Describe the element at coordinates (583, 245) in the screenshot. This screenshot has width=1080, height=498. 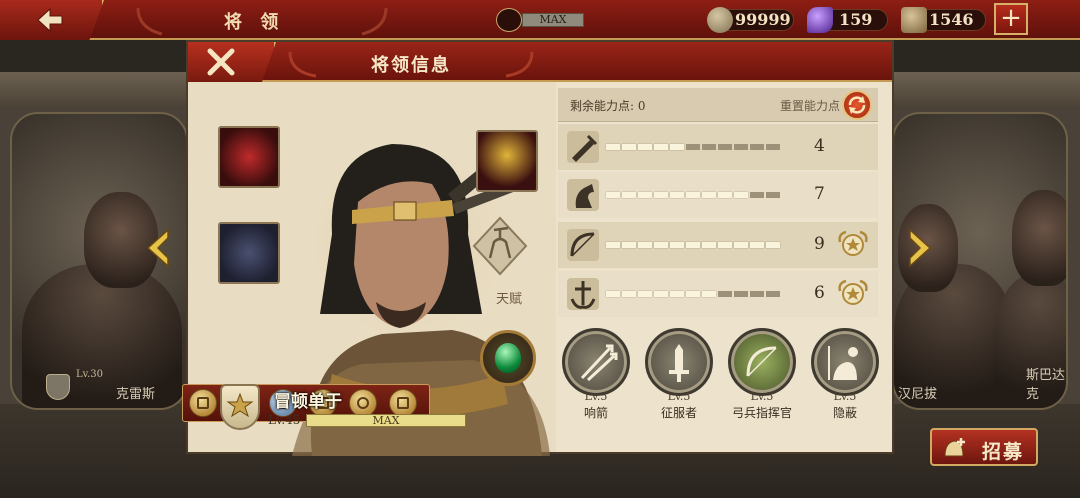
I see `bow-icon` at that location.